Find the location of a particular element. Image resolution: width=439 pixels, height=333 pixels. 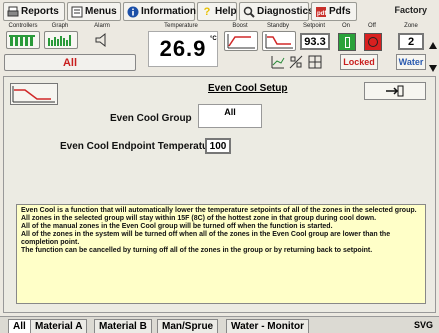

pdfs-button: pdf Pdfs is located at coordinates (334, 11).